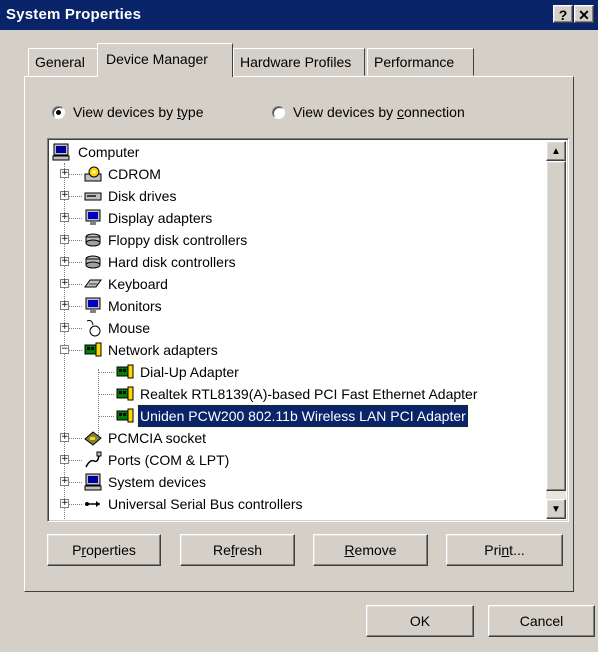 The width and height of the screenshot is (598, 652). Describe the element at coordinates (93, 438) in the screenshot. I see `pcmcia-icon` at that location.